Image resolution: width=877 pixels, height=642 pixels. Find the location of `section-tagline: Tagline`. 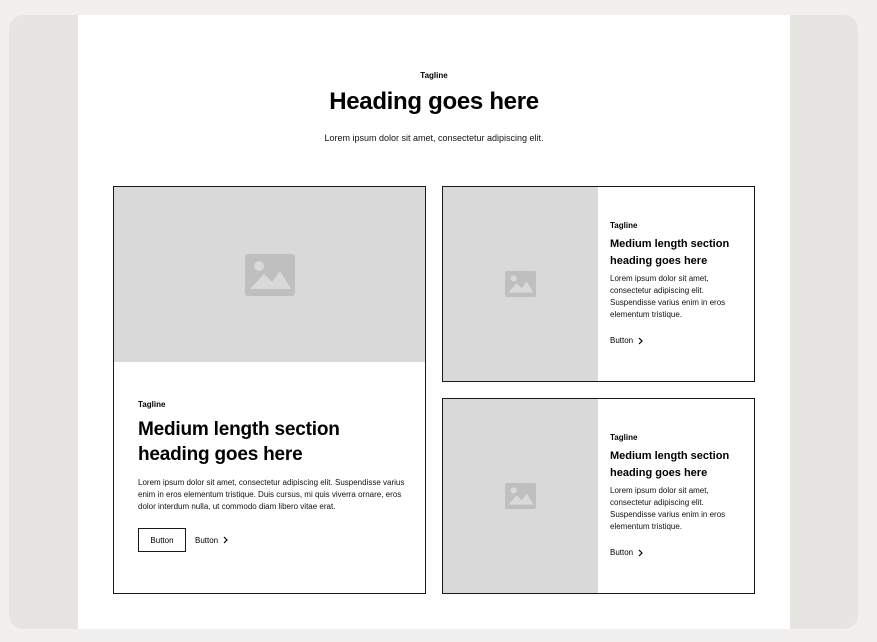

section-tagline: Tagline is located at coordinates (434, 75).